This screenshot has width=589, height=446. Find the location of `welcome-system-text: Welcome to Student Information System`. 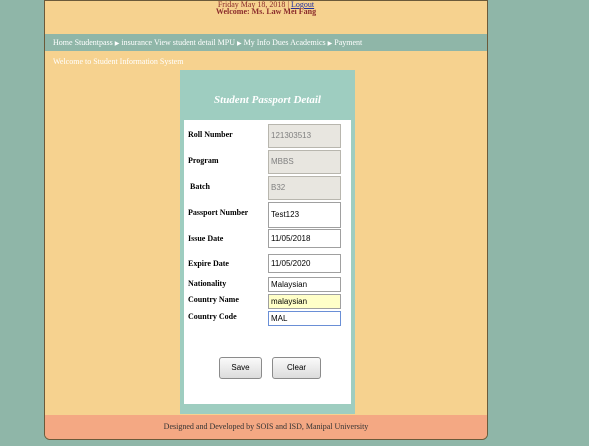

welcome-system-text: Welcome to Student Information System is located at coordinates (118, 61).